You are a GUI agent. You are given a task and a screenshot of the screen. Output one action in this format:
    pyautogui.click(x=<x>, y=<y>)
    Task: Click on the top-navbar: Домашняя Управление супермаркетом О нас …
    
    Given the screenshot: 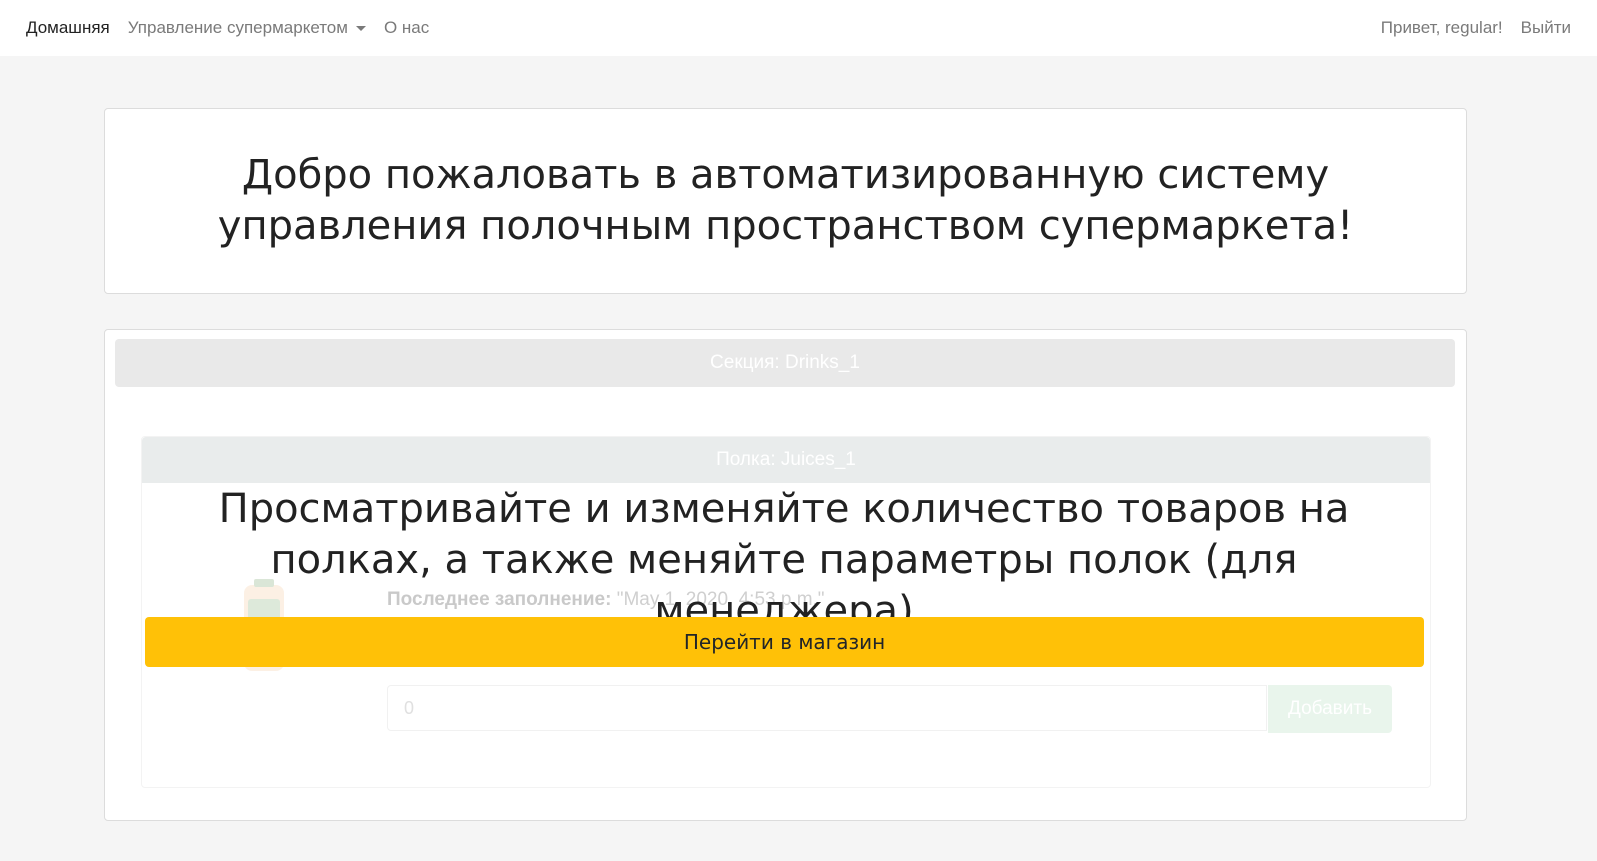 What is the action you would take?
    pyautogui.click(x=798, y=28)
    